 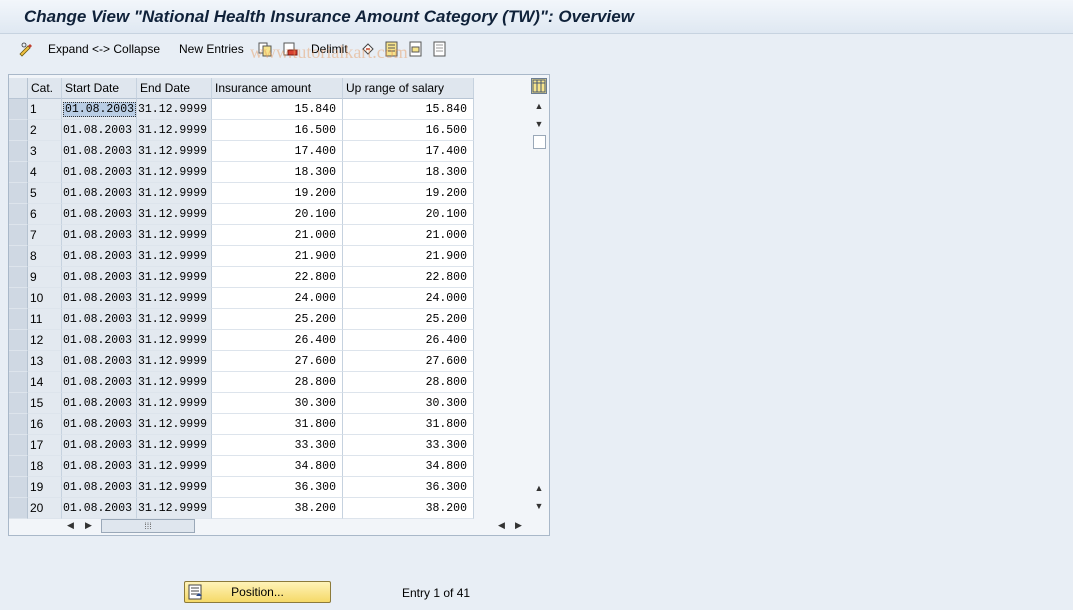 What do you see at coordinates (277, 361) in the screenshot?
I see `cell-insurance-amount: 27.600` at bounding box center [277, 361].